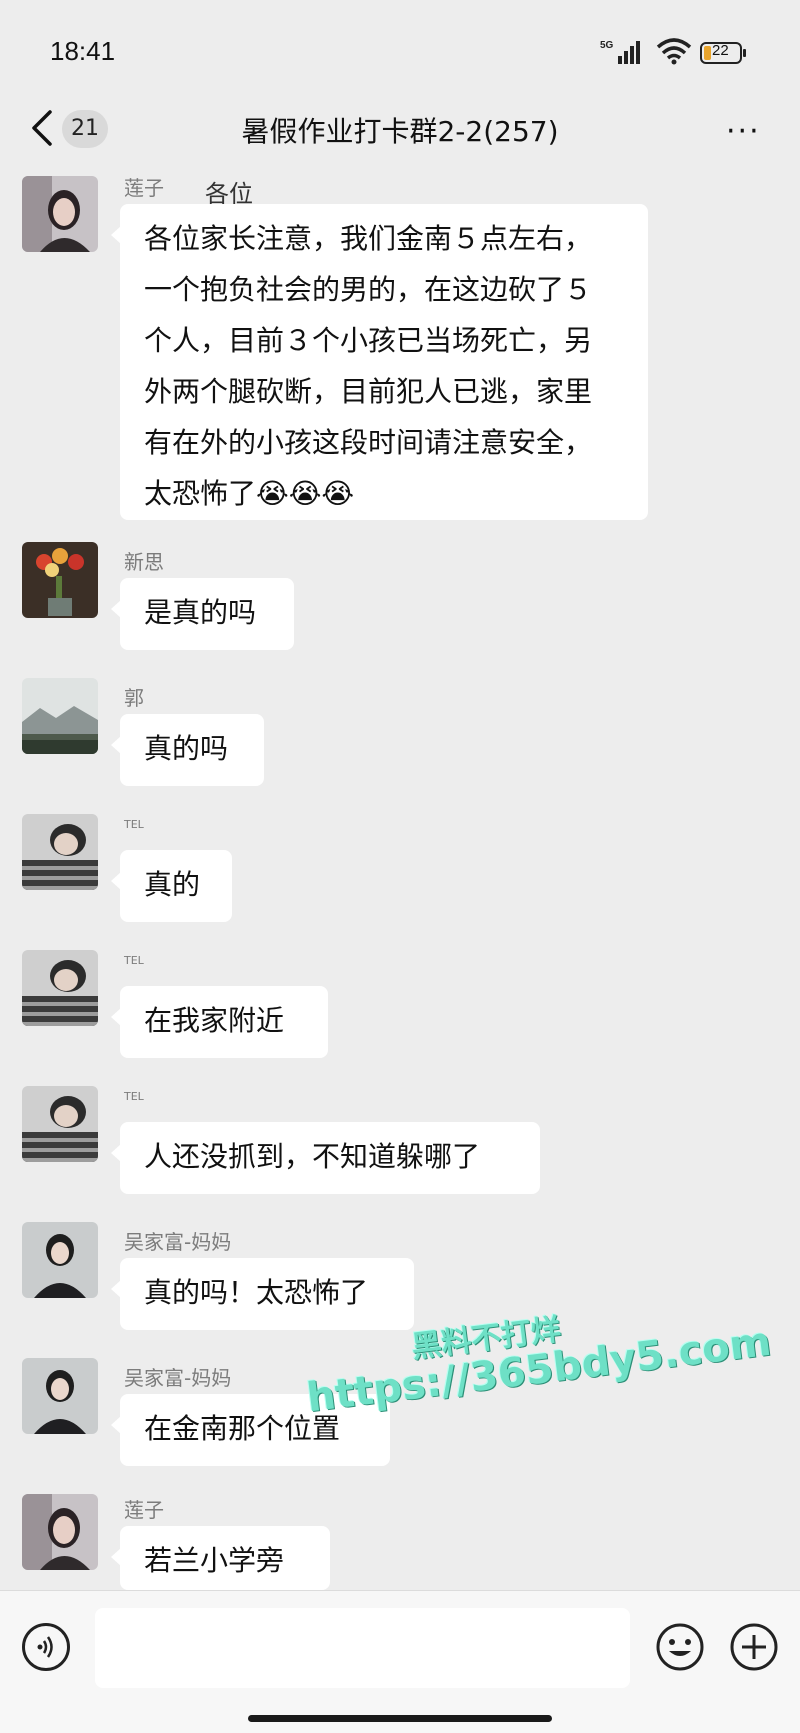 Image resolution: width=800 pixels, height=1733 pixels. What do you see at coordinates (720, 50) in the screenshot?
I see `battery-level: 22` at bounding box center [720, 50].